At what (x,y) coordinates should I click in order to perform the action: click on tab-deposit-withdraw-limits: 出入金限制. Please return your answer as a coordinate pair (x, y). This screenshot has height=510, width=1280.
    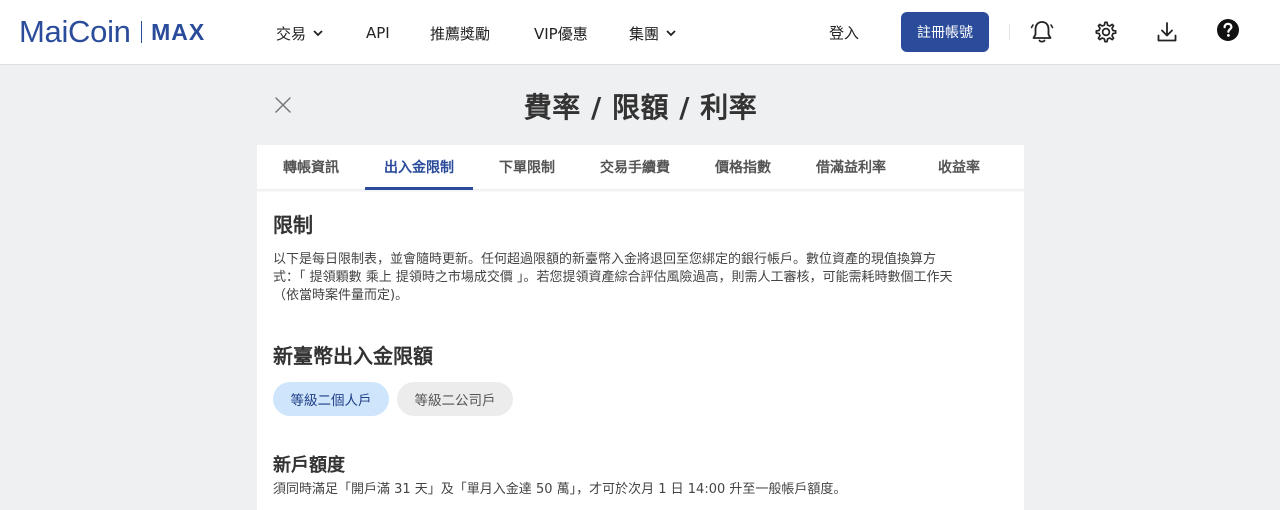
    Looking at the image, I should click on (419, 167).